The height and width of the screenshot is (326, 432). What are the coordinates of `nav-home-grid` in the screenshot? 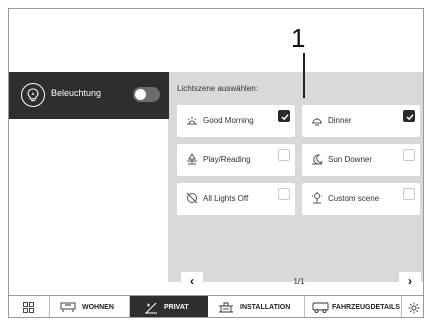 It's located at (29, 306).